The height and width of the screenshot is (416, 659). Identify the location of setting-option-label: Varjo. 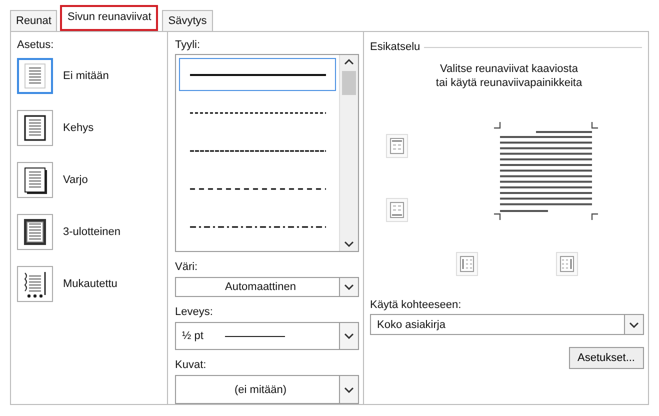
(75, 180).